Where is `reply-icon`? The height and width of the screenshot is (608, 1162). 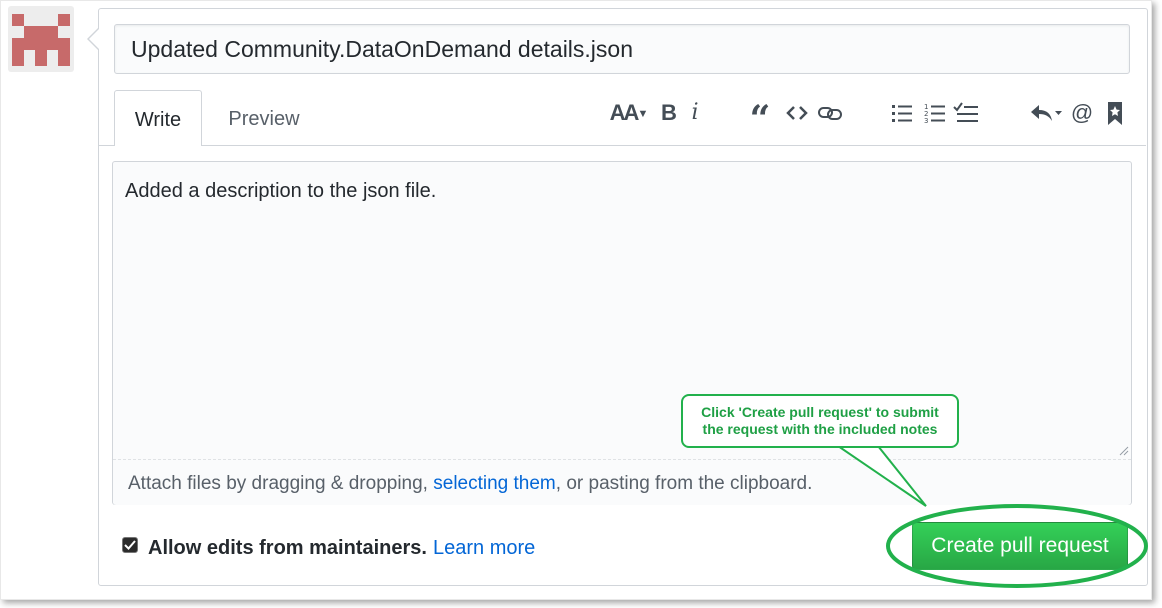
reply-icon is located at coordinates (1046, 113).